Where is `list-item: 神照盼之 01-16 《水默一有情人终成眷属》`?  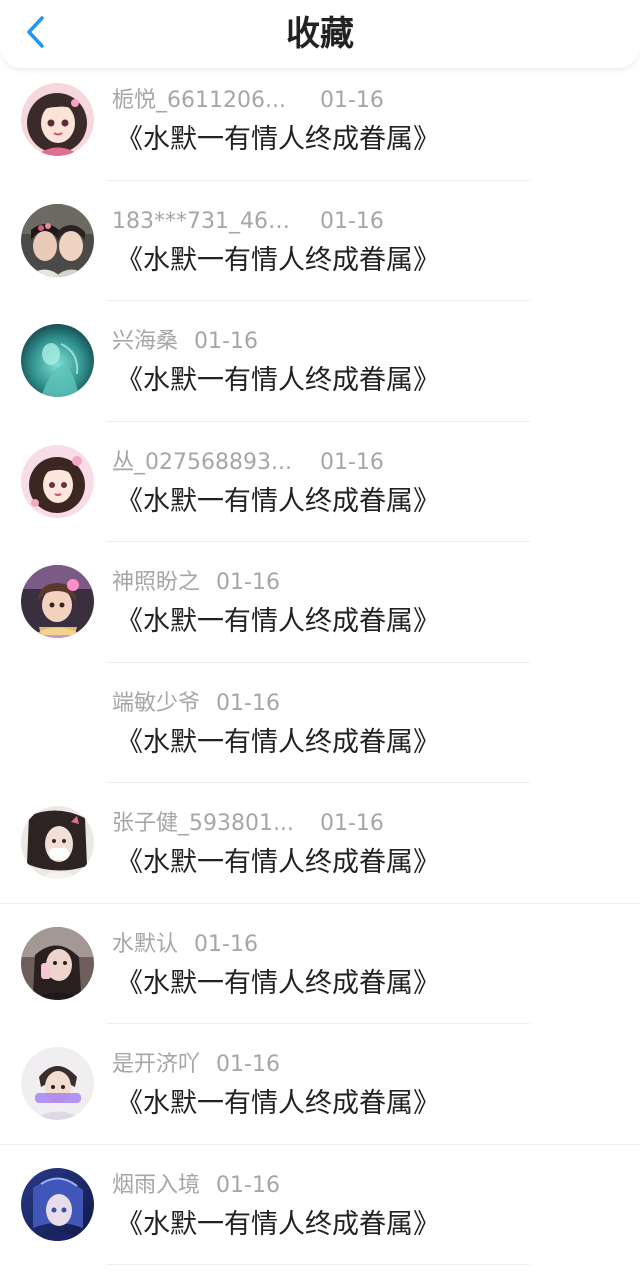
list-item: 神照盼之 01-16 《水默一有情人终成眷属》 is located at coordinates (320, 602).